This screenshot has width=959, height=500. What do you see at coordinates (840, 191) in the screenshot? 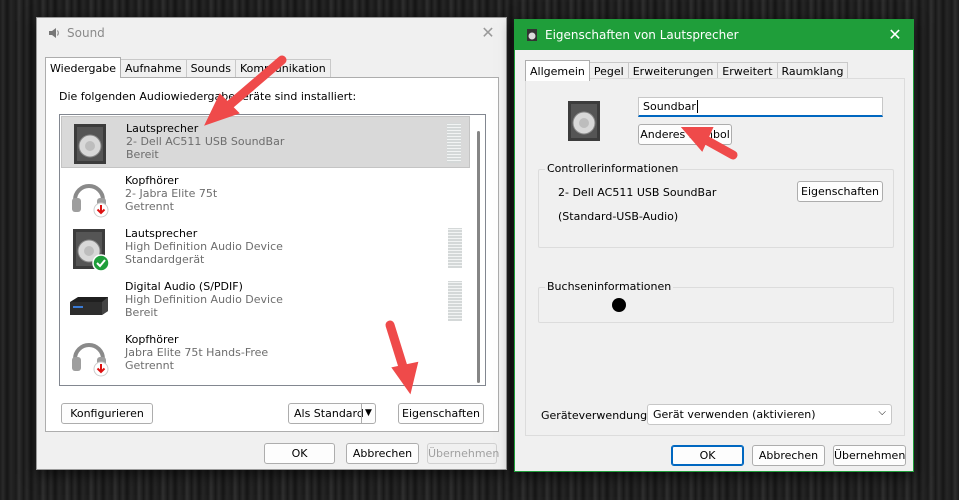
I see `controller-properties-button: Eigenschaften` at bounding box center [840, 191].